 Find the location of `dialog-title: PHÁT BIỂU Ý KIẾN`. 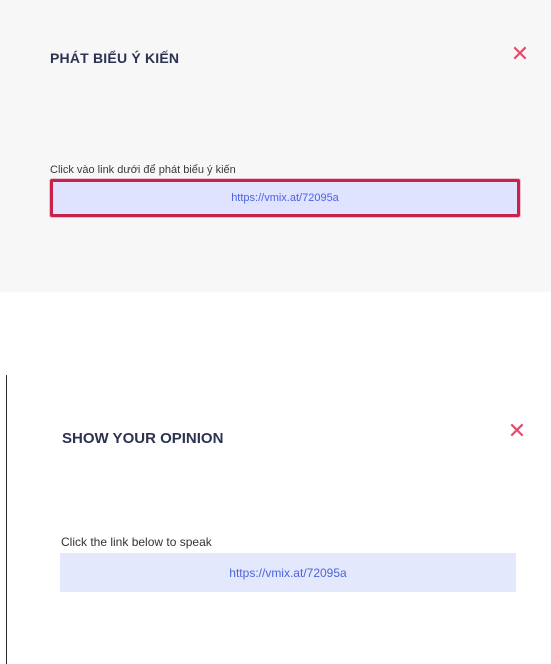

dialog-title: PHÁT BIỂU Ý KIẾN is located at coordinates (115, 58).